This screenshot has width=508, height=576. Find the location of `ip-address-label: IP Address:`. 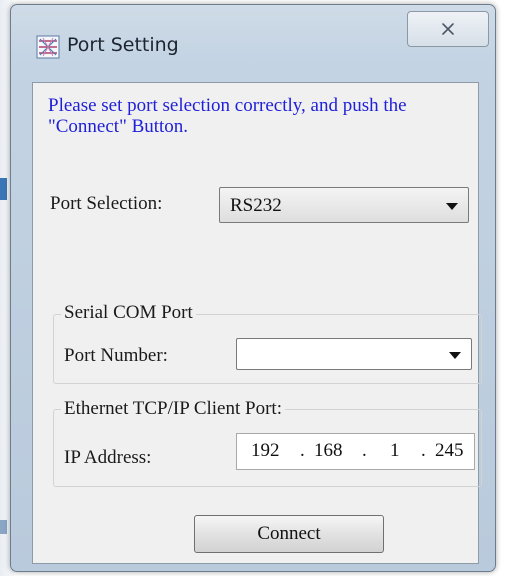

ip-address-label: IP Address: is located at coordinates (108, 457).